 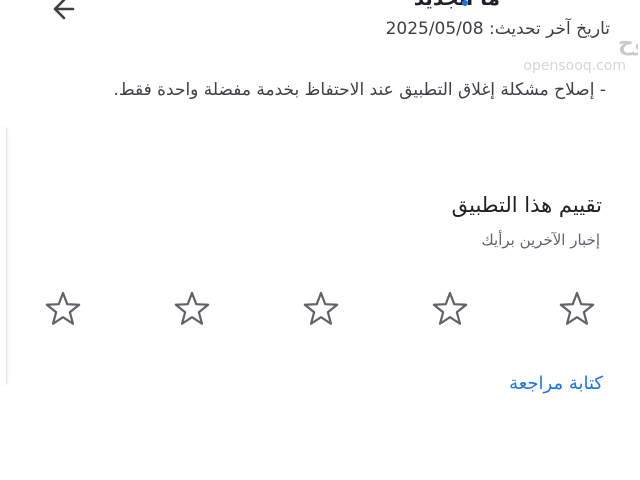 I want to click on arrow-left-icon, so click(x=64, y=14).